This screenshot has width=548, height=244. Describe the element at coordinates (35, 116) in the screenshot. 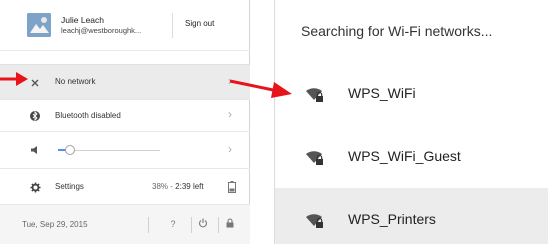

I see `bluetooth-icon` at that location.